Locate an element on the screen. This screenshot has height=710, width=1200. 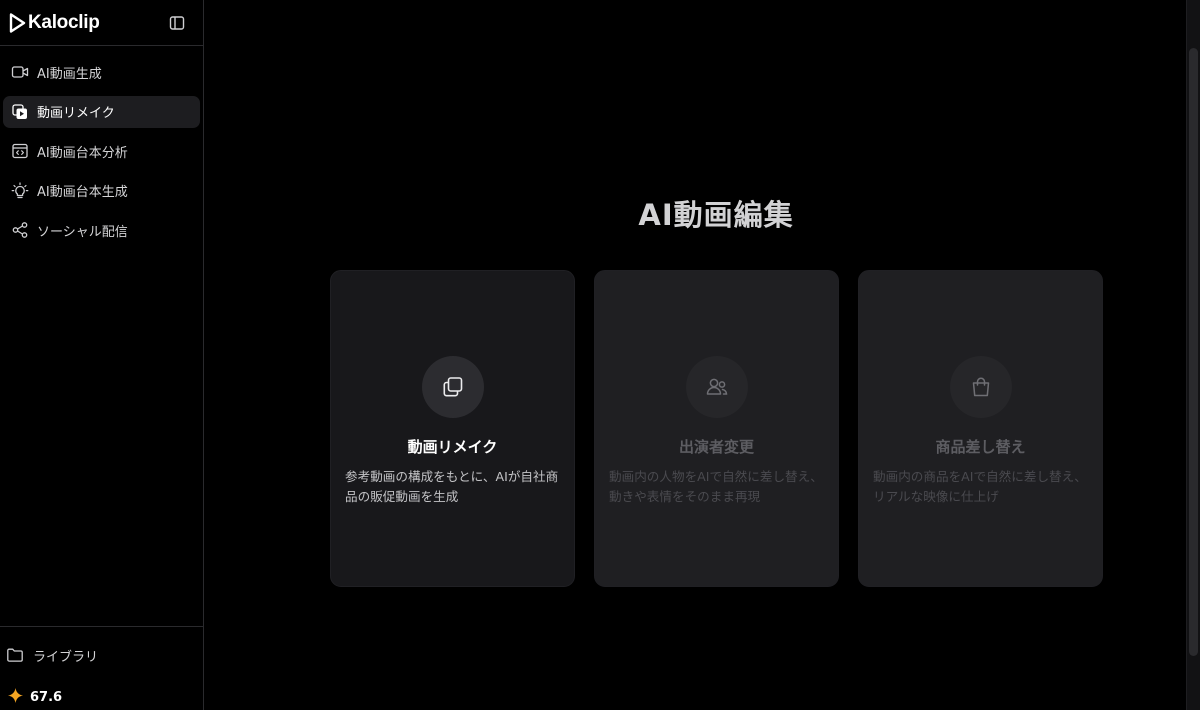
share-icon is located at coordinates (20, 230).